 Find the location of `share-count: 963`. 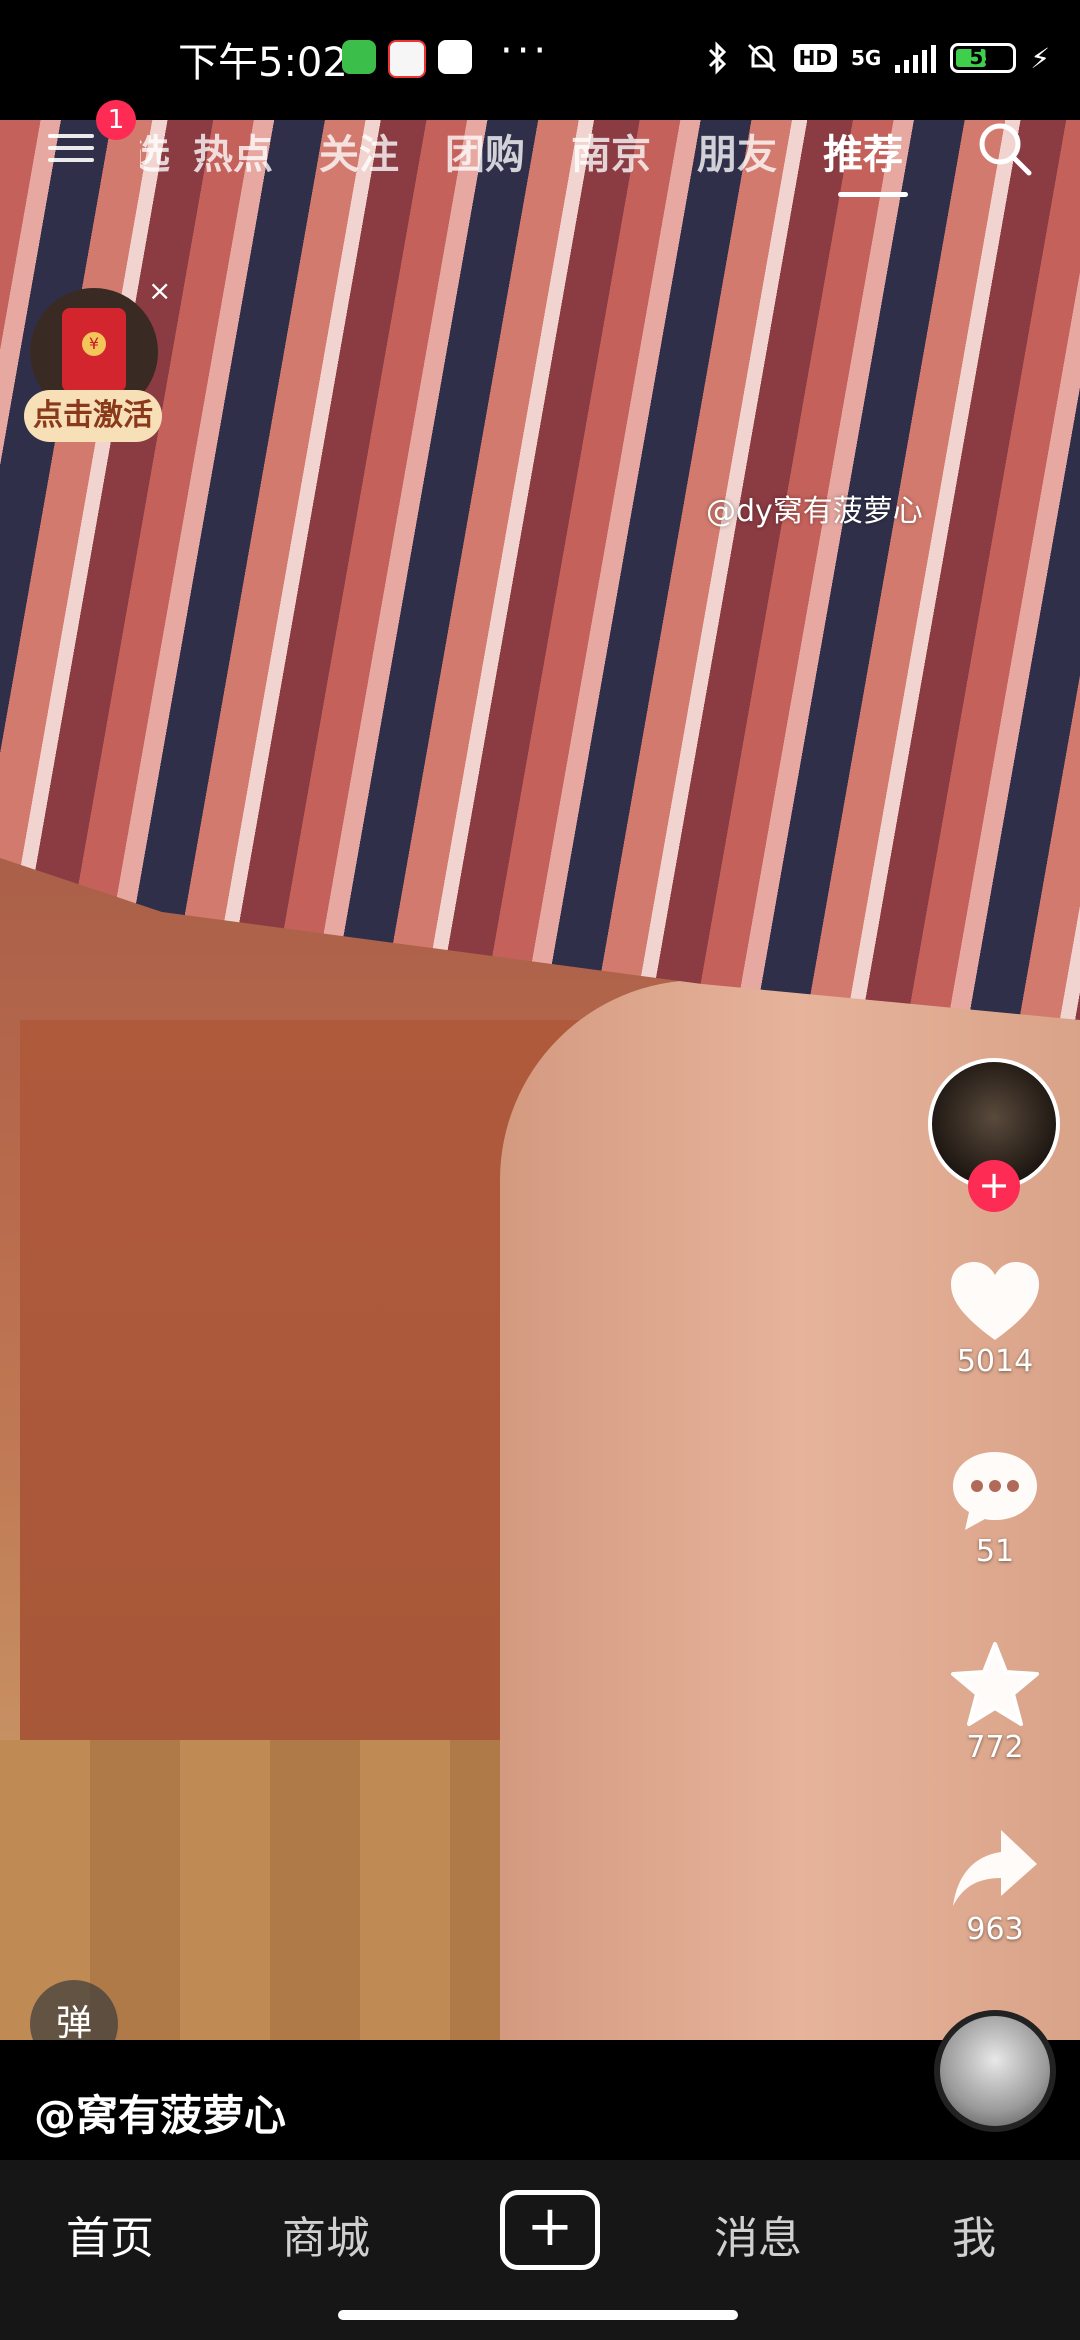

share-count: 963 is located at coordinates (995, 1929).